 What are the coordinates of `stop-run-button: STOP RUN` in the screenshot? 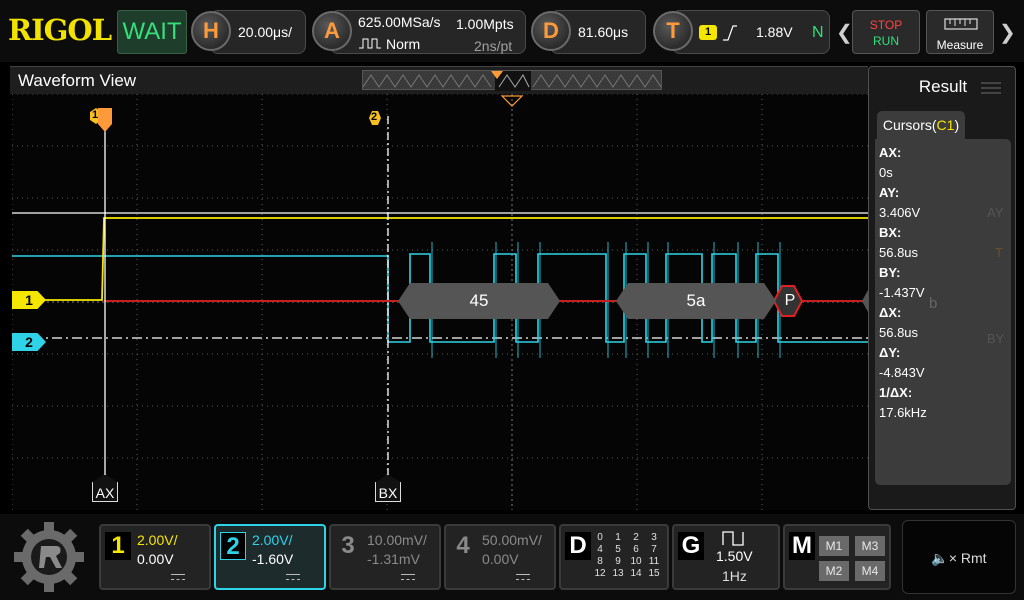 It's located at (886, 32).